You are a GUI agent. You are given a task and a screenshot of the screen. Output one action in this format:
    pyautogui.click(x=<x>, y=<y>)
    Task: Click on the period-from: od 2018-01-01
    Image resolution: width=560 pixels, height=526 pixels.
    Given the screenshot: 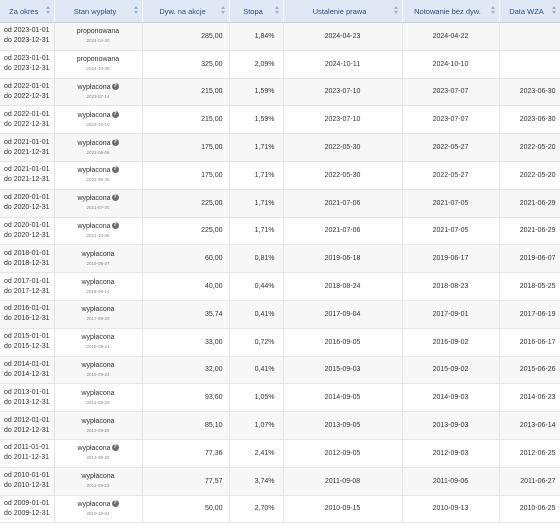 What is the action you would take?
    pyautogui.click(x=27, y=253)
    